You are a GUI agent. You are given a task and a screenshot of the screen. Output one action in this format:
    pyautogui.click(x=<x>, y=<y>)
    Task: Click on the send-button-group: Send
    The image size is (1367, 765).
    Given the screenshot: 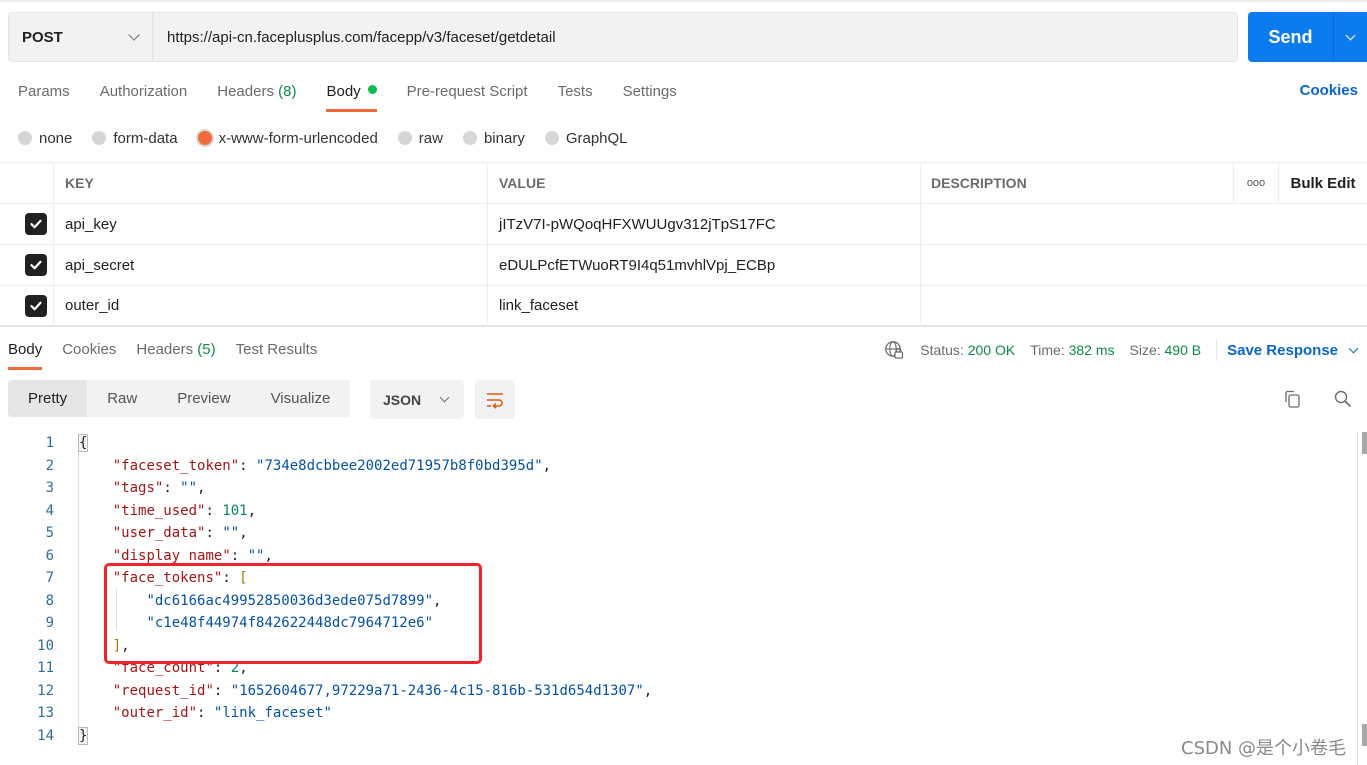 What is the action you would take?
    pyautogui.click(x=1307, y=37)
    